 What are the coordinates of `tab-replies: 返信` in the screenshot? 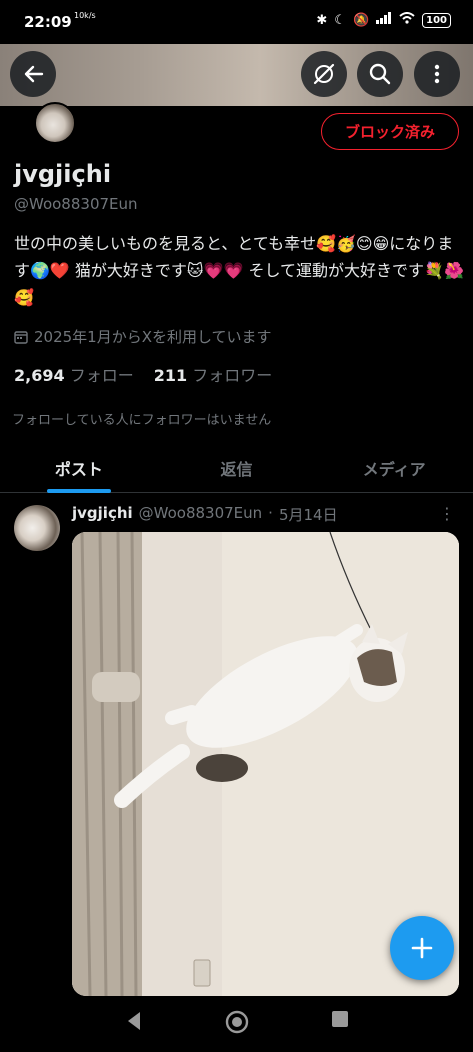 It's located at (237, 470).